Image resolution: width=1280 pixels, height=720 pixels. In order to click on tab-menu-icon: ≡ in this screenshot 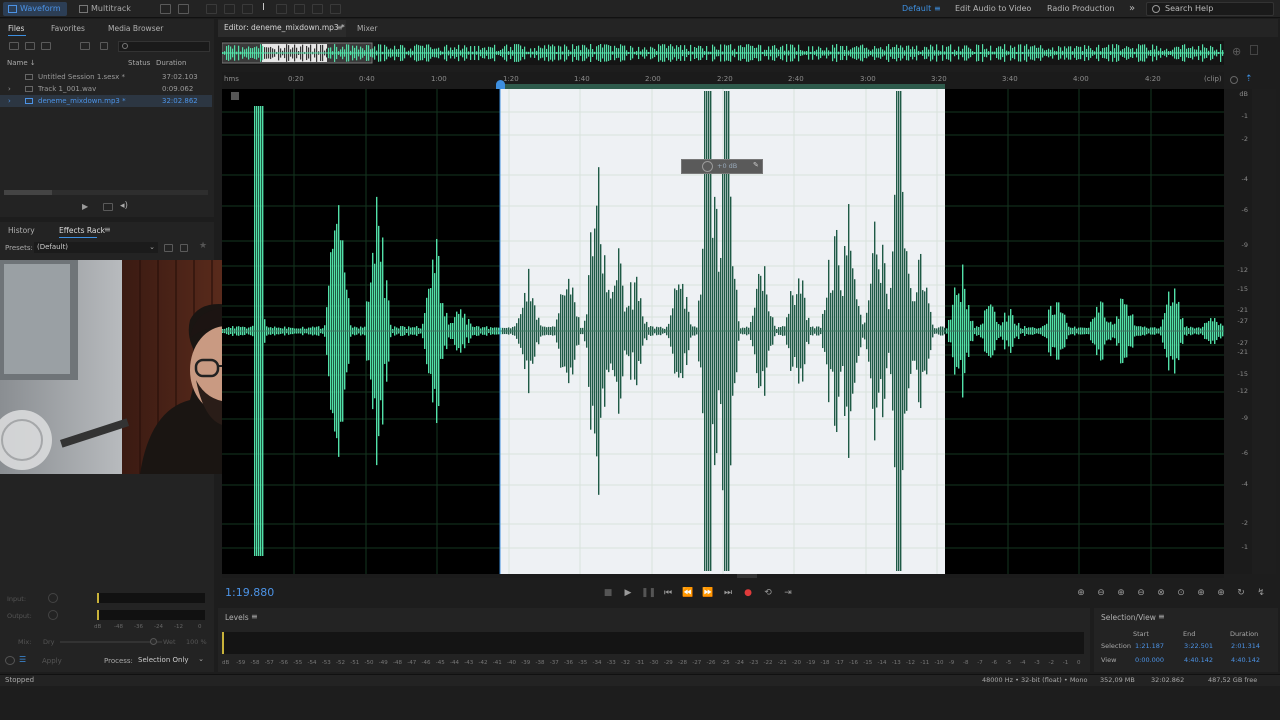, I will do `click(339, 27)`.